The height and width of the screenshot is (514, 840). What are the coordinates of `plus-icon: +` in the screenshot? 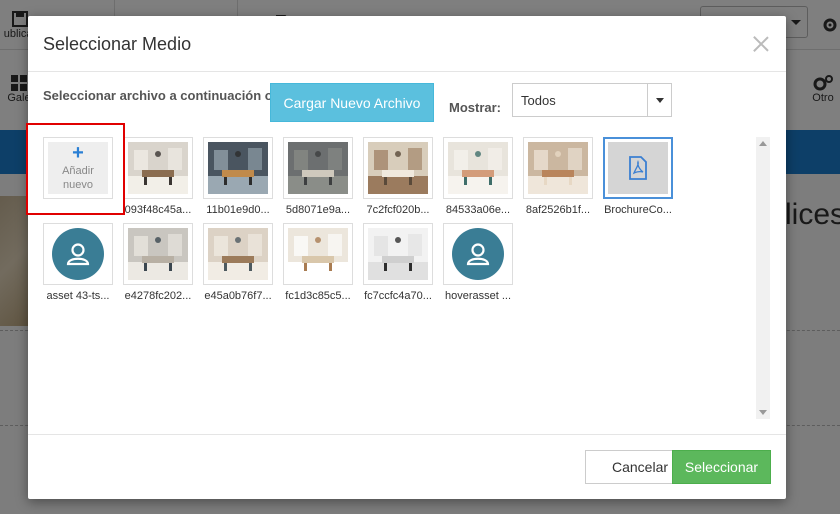 It's located at (78, 153).